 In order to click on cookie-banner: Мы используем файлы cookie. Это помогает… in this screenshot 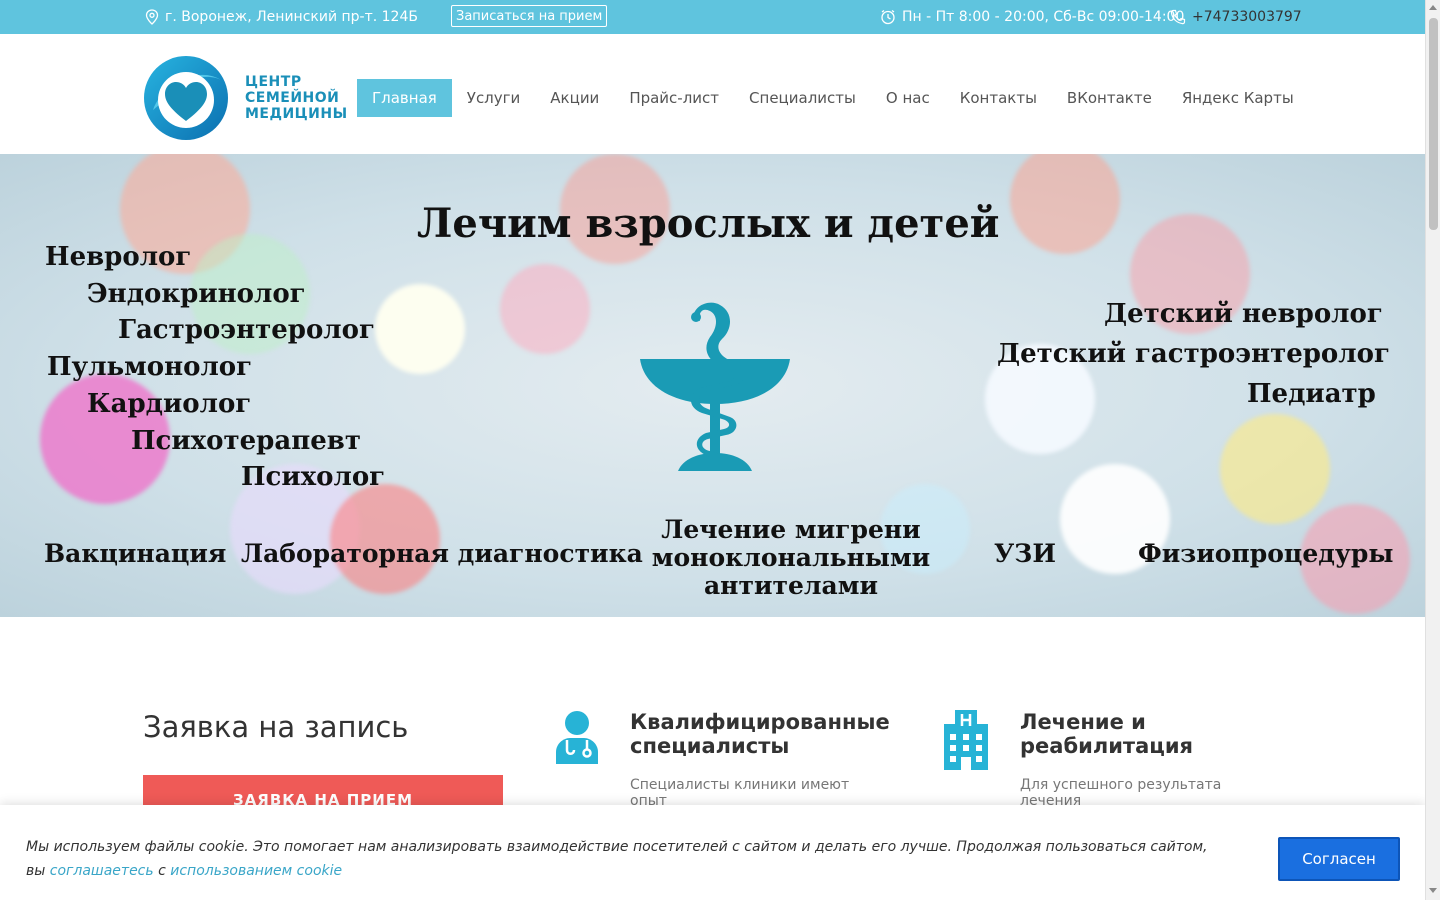, I will do `click(712, 852)`.